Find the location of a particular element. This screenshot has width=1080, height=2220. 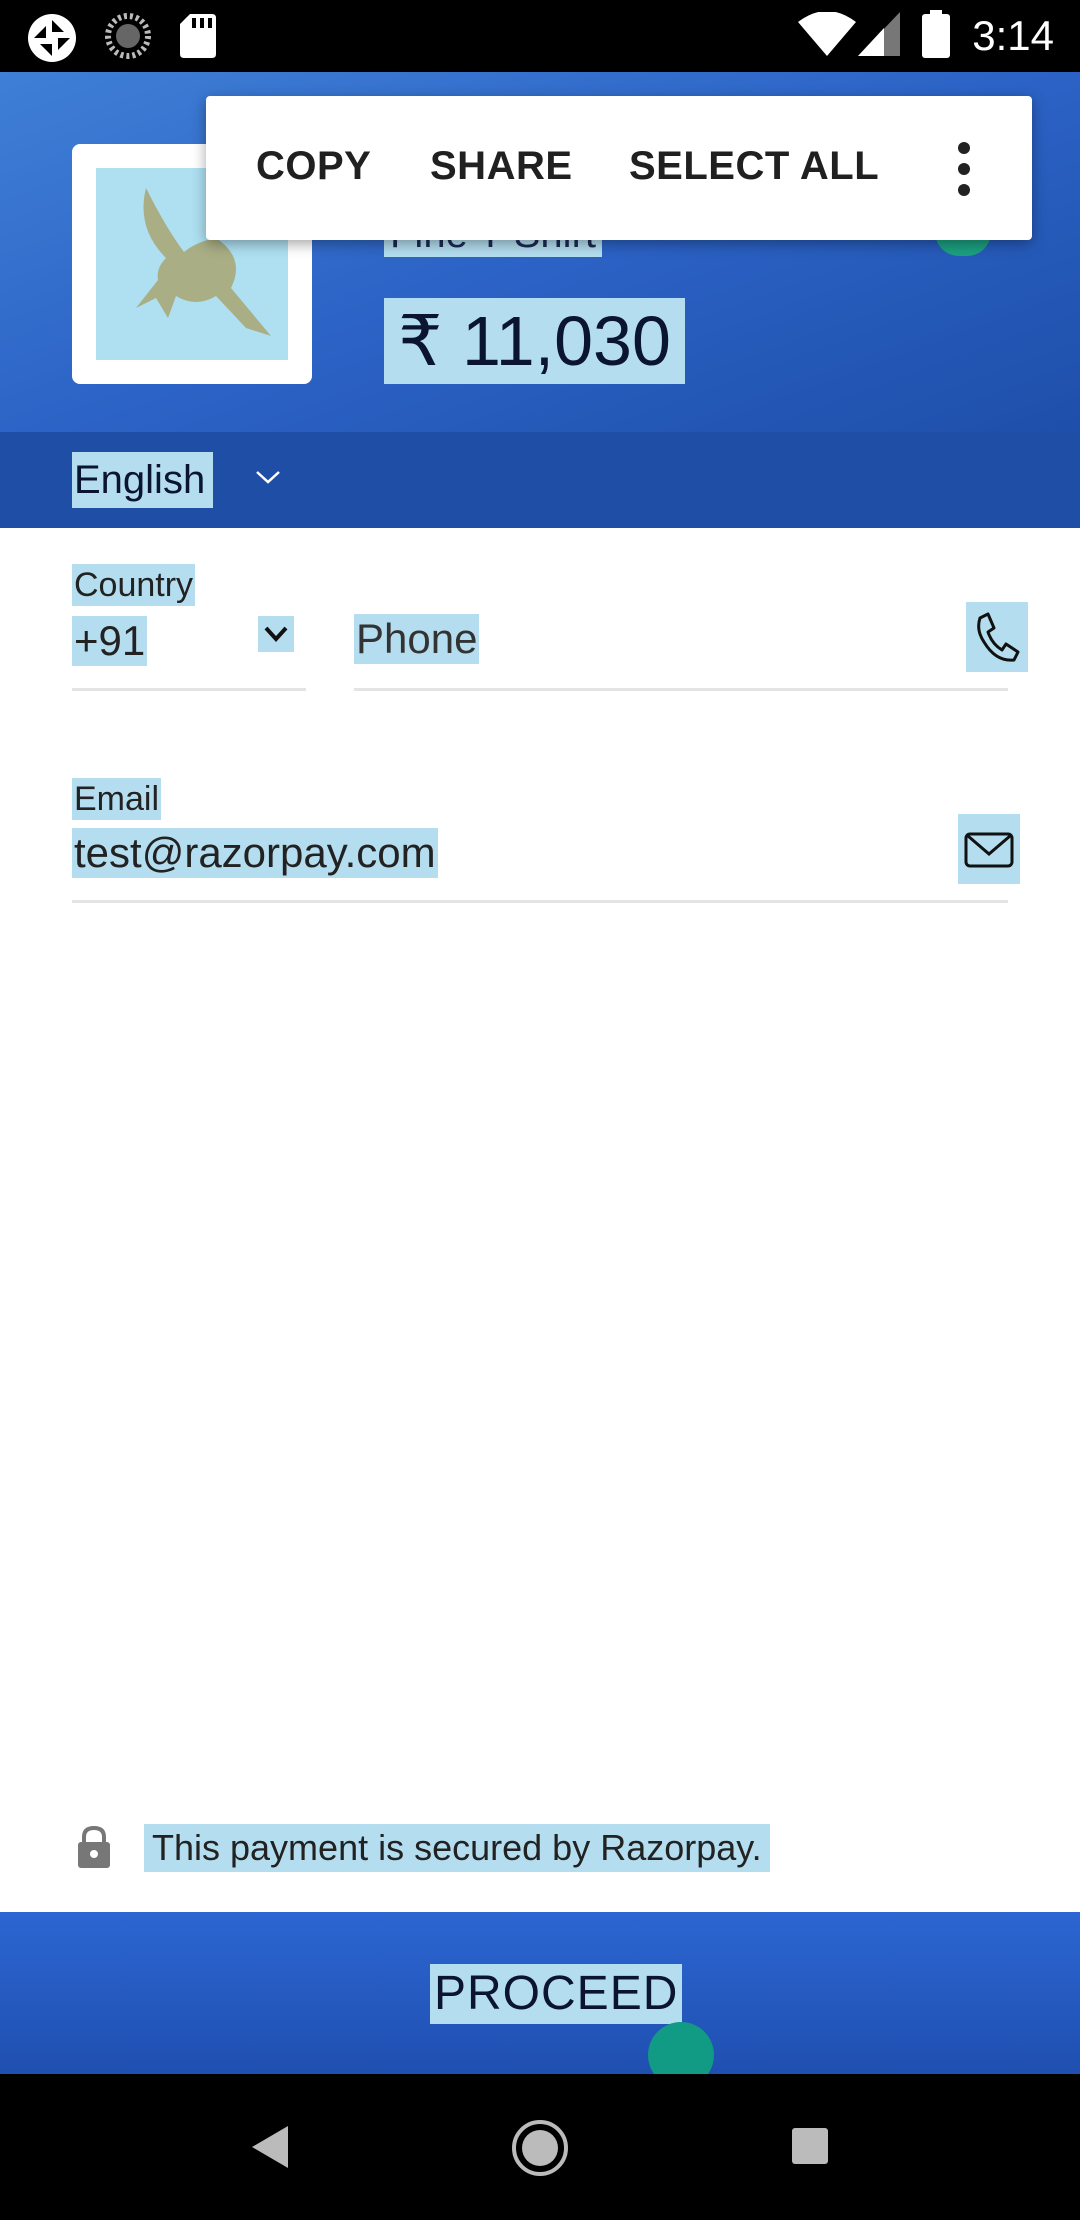

system-nav-bar is located at coordinates (540, 2147).